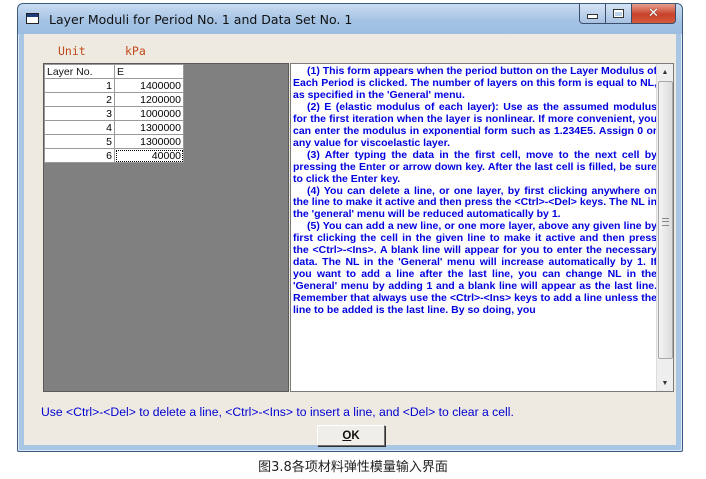  What do you see at coordinates (79, 155) in the screenshot?
I see `layer-no-cell: 6` at bounding box center [79, 155].